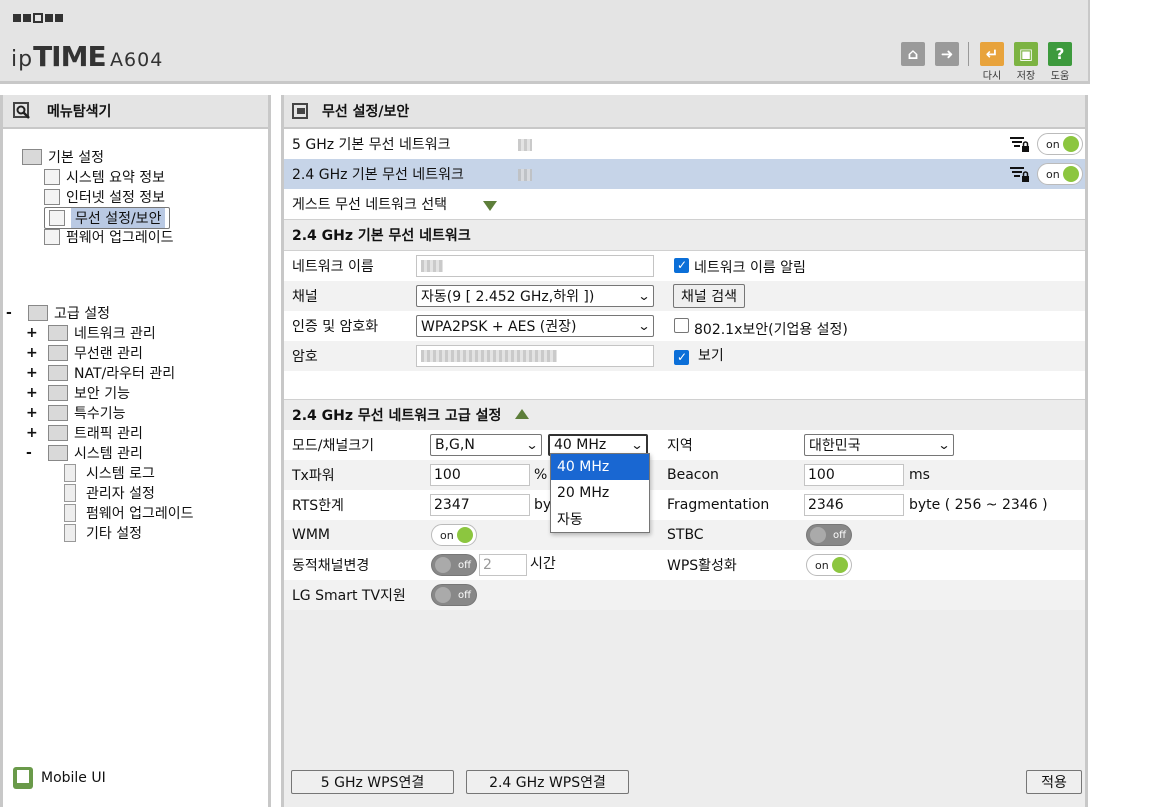 The width and height of the screenshot is (1152, 807). Describe the element at coordinates (109, 473) in the screenshot. I see `tree-system-log: 시스템 로그` at that location.